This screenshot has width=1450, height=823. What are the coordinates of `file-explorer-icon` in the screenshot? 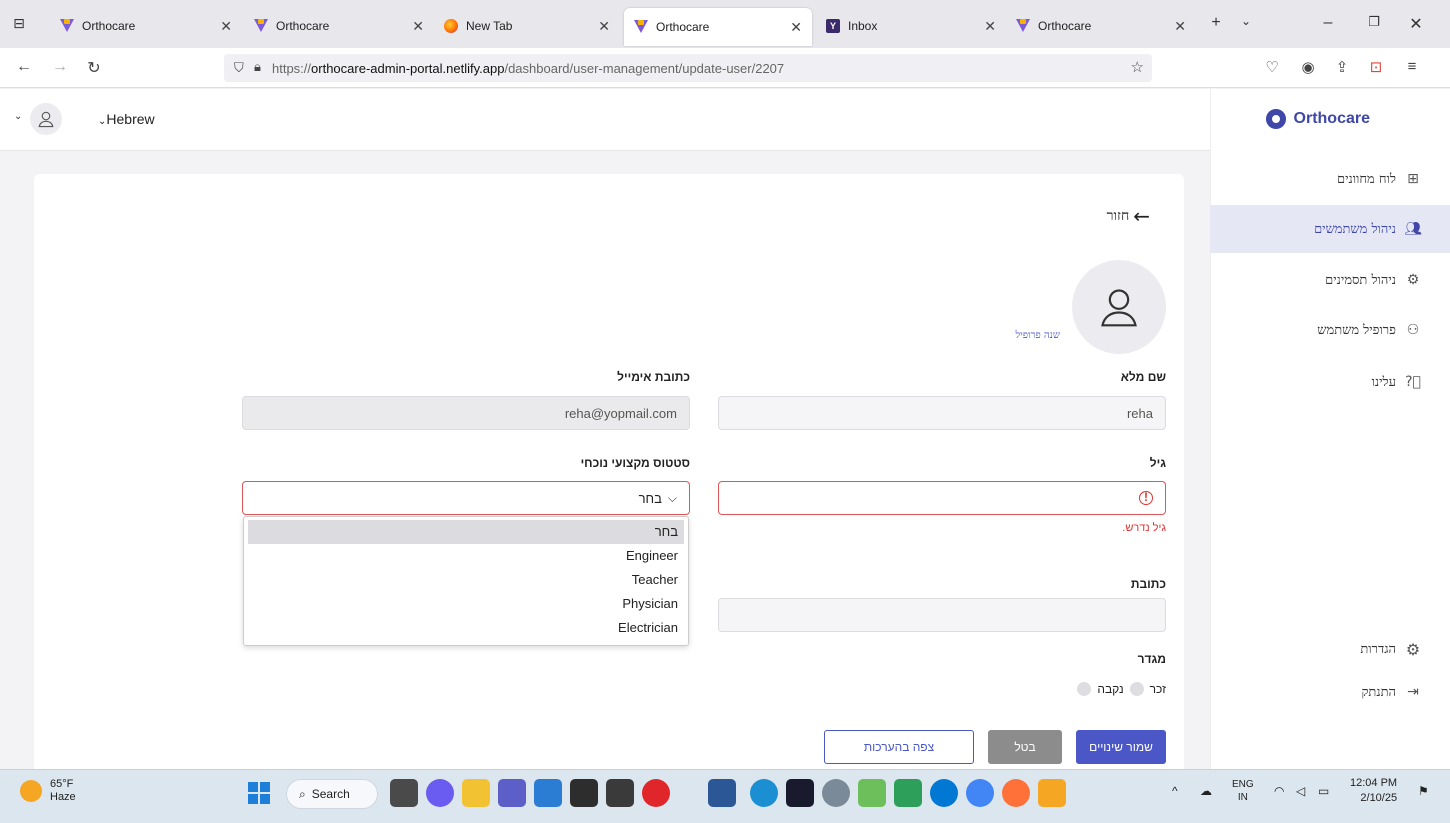 It's located at (476, 793).